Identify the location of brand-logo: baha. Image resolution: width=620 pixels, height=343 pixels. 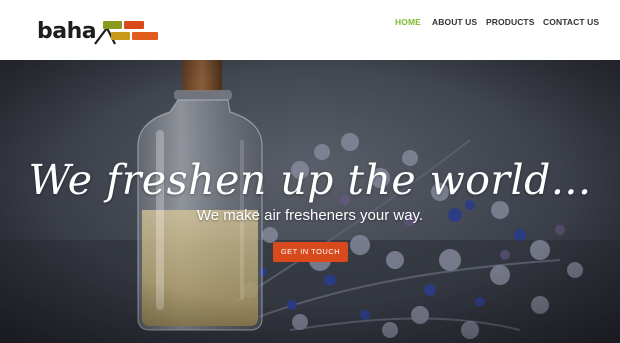
(99, 32).